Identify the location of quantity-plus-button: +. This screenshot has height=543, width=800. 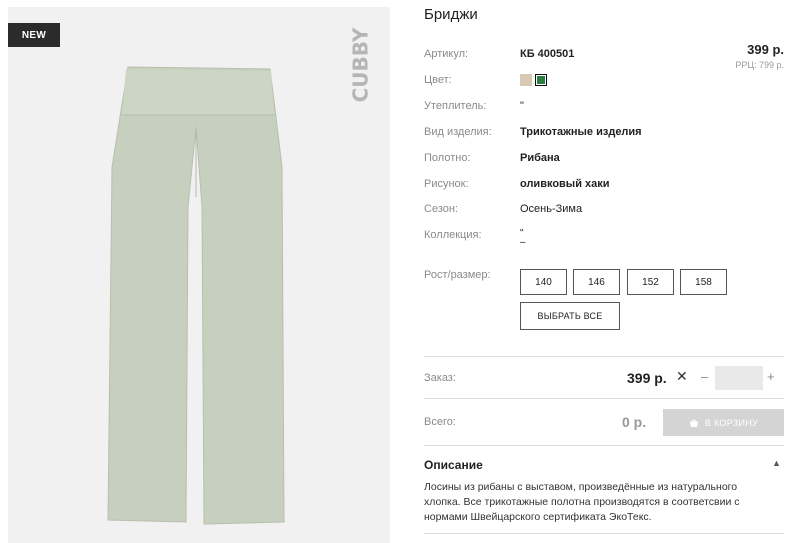
(771, 376).